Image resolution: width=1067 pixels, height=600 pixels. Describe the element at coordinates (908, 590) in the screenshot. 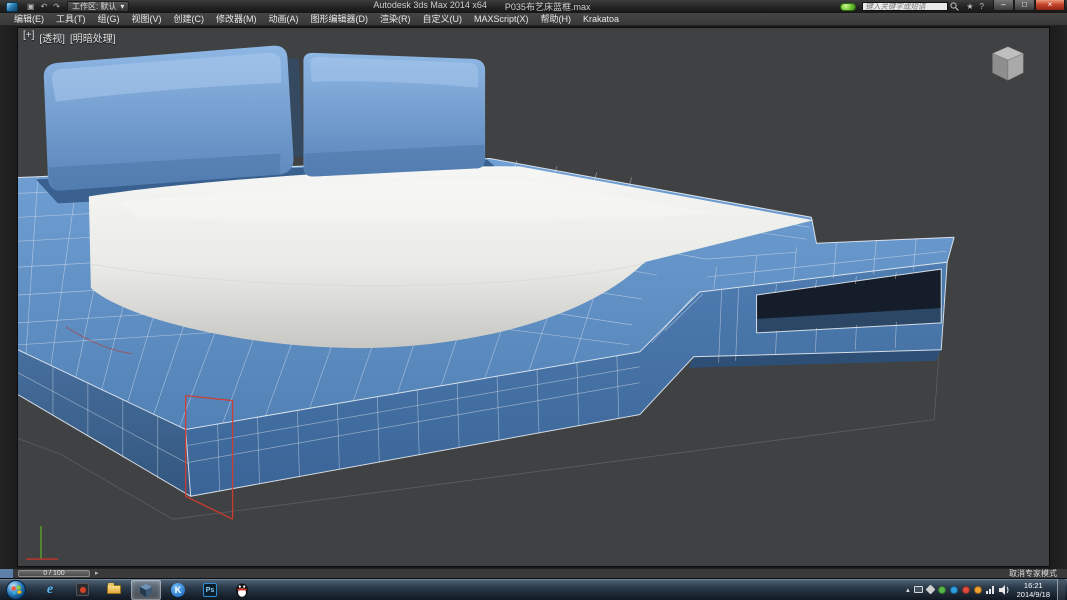

I see `tray-hidden-icons-arrow: ▴` at that location.